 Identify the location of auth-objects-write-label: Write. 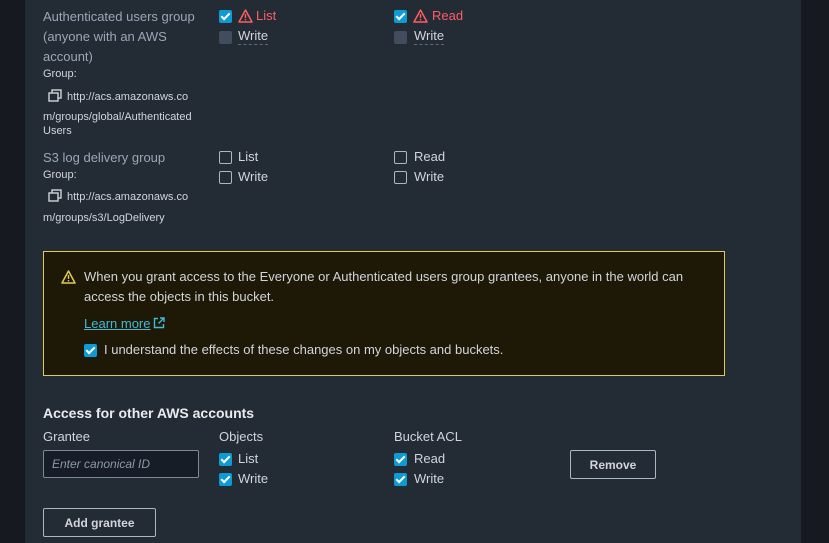
(253, 36).